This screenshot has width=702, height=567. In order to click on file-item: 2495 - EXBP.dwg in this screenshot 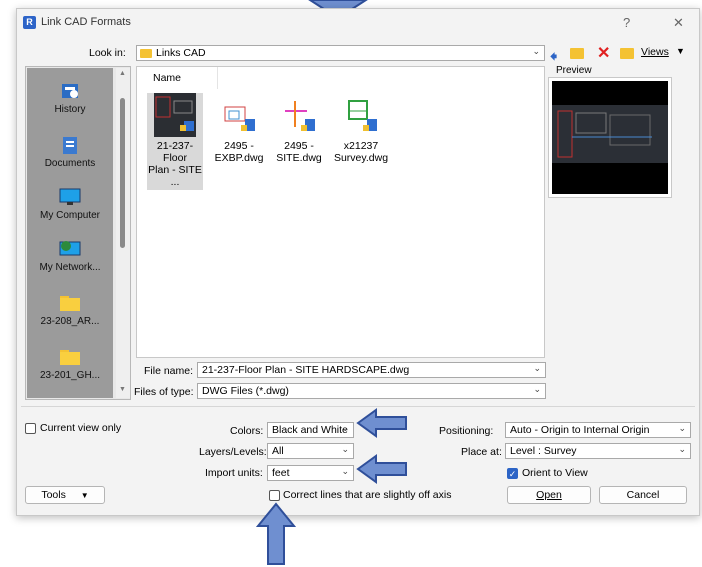, I will do `click(239, 128)`.